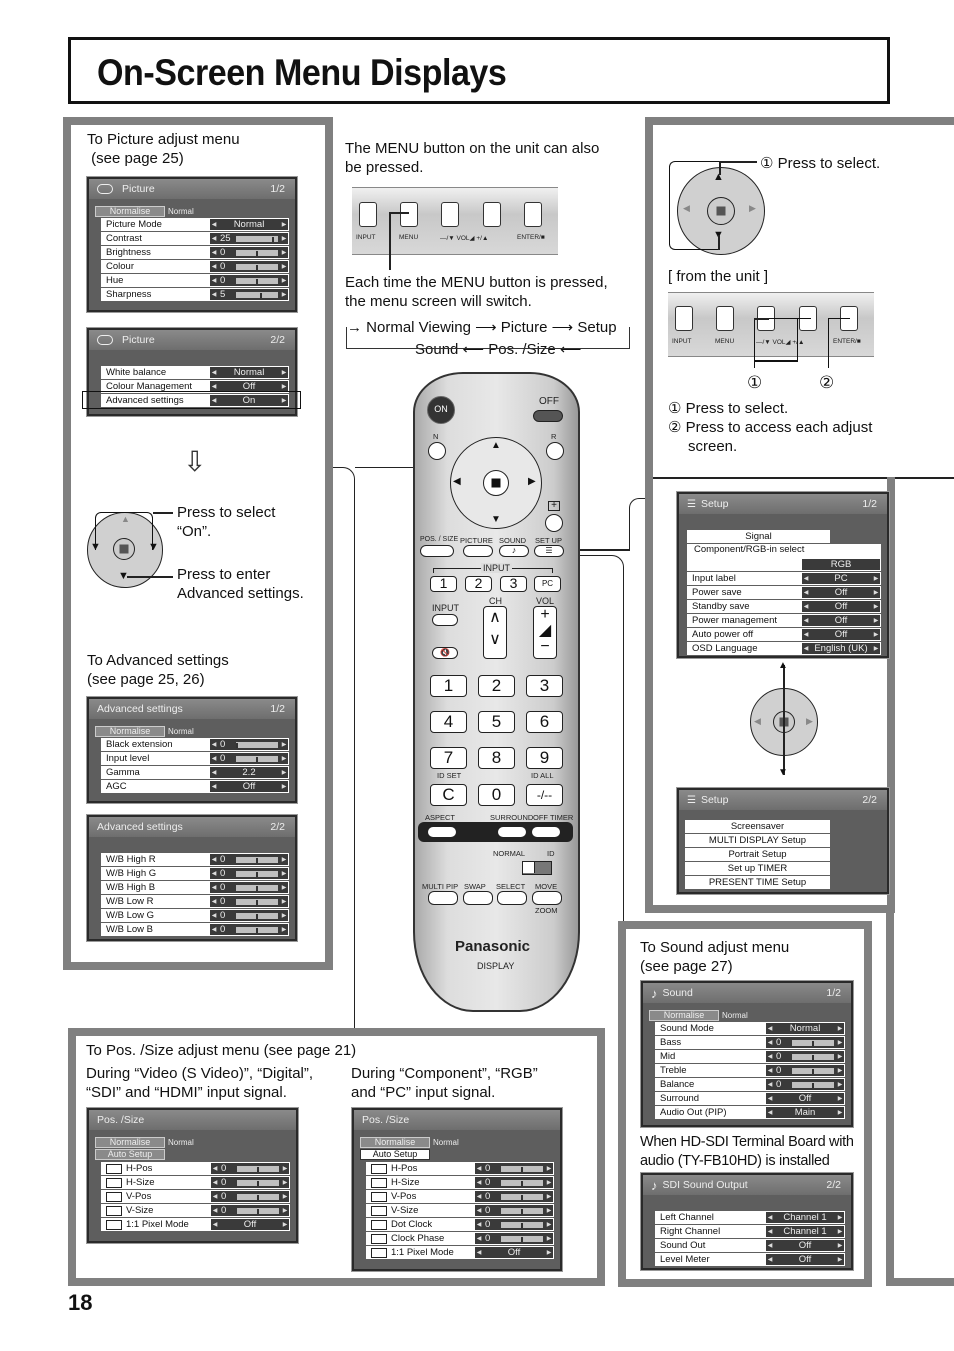 This screenshot has width=954, height=1351. What do you see at coordinates (195, 929) in the screenshot?
I see `menu-row: W/B Low B ◀ 0 ▶` at bounding box center [195, 929].